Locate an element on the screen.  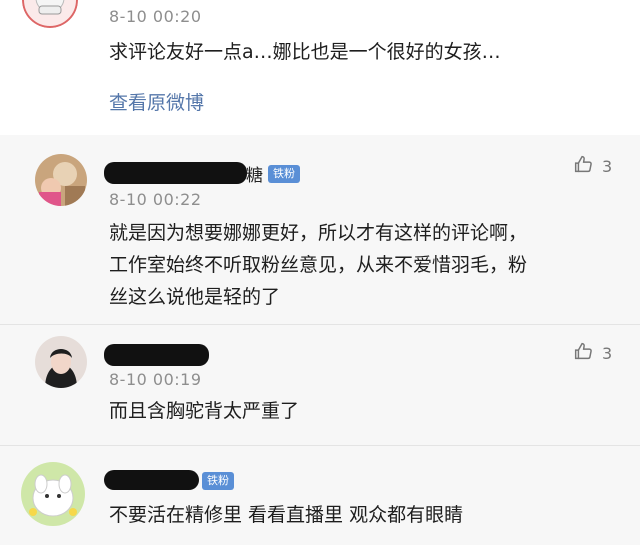
comment-line: 而且含胸驼背太严重了 is located at coordinates (204, 411).